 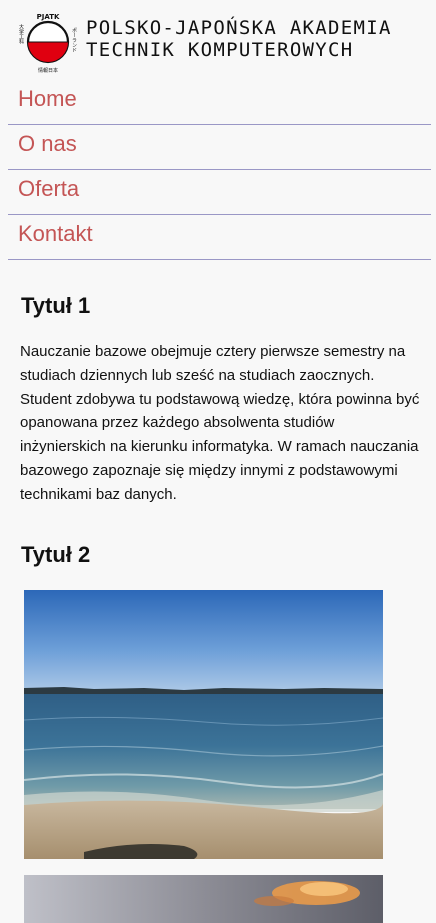 What do you see at coordinates (219, 192) in the screenshot?
I see `nav-item-oferta: Oferta` at bounding box center [219, 192].